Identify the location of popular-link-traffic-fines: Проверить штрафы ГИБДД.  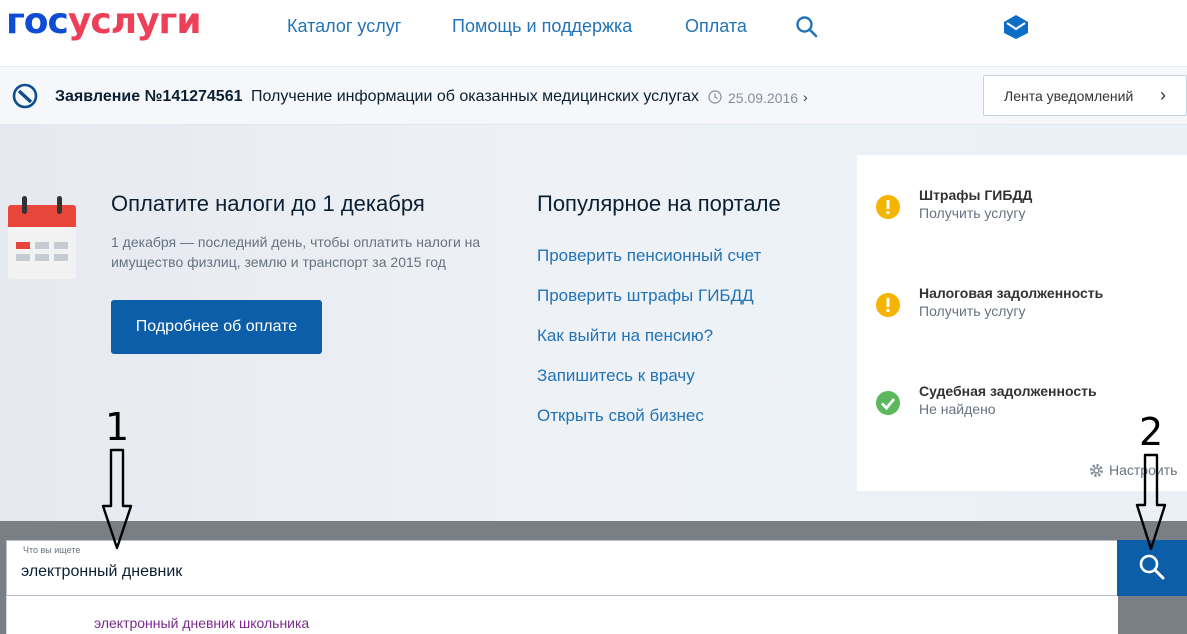
(645, 296).